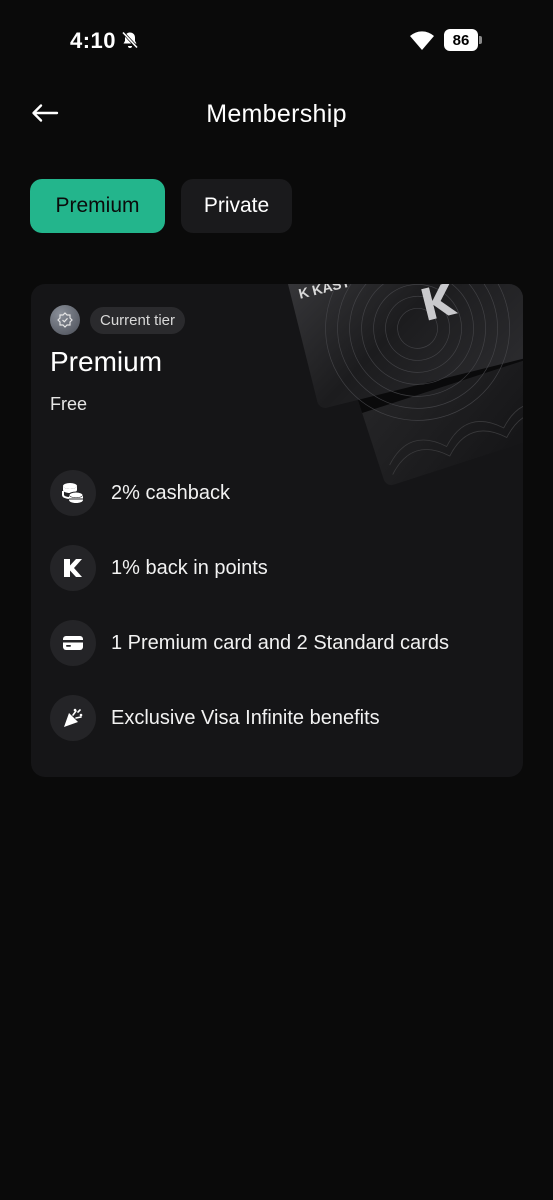 The width and height of the screenshot is (553, 1200). I want to click on wifi-icon, so click(422, 40).